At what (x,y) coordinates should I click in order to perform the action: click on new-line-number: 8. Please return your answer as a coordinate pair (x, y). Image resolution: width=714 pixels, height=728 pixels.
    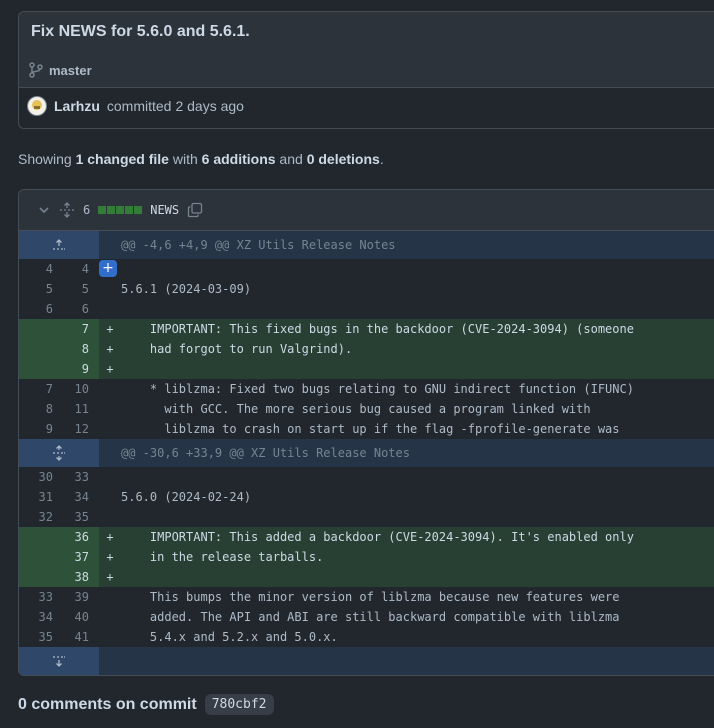
    Looking at the image, I should click on (79, 349).